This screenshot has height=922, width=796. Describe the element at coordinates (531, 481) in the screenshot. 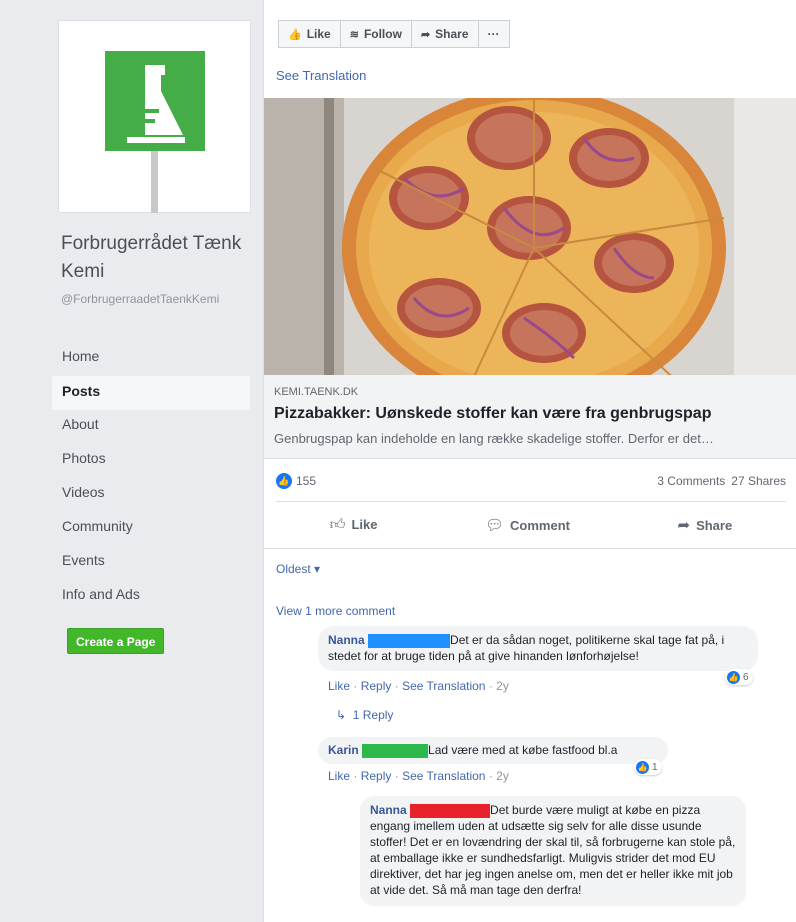

I see `reactions-summary: 👍 155 3 Comments 27 Shares` at that location.